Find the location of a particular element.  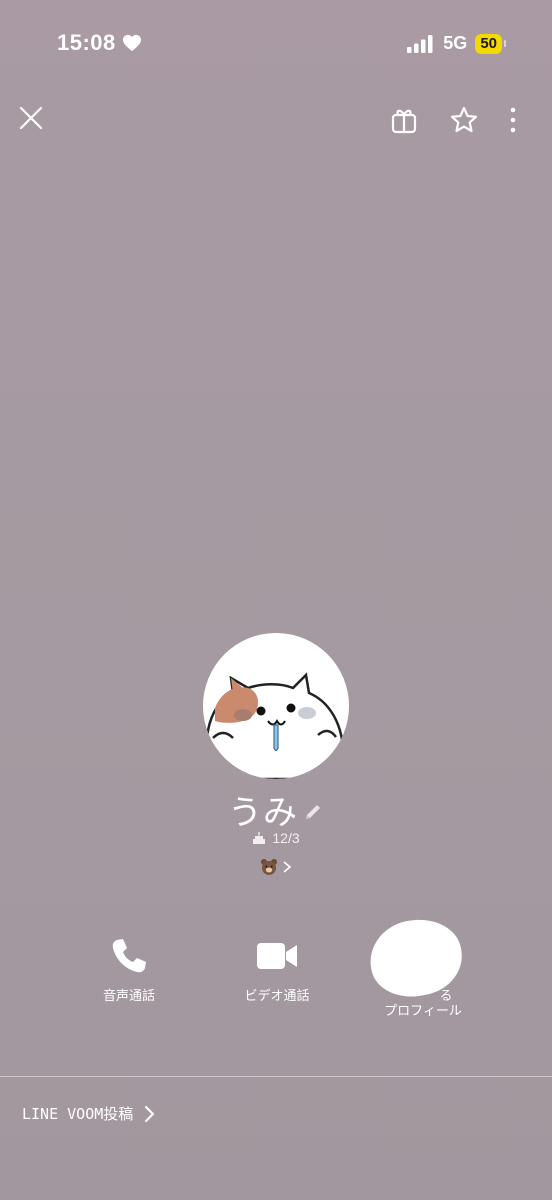

divider is located at coordinates (276, 1076).